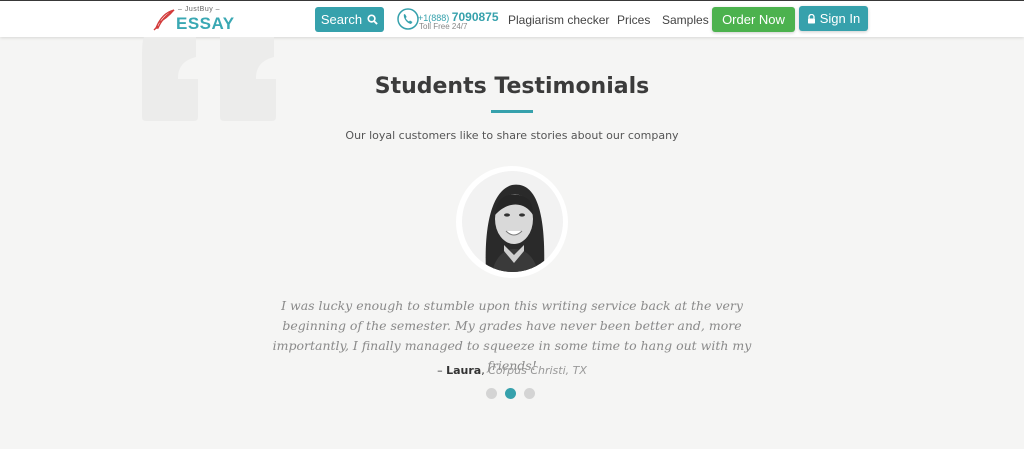 The height and width of the screenshot is (449, 1024). I want to click on logo: – JustBuy – ESSAY, so click(193, 20).